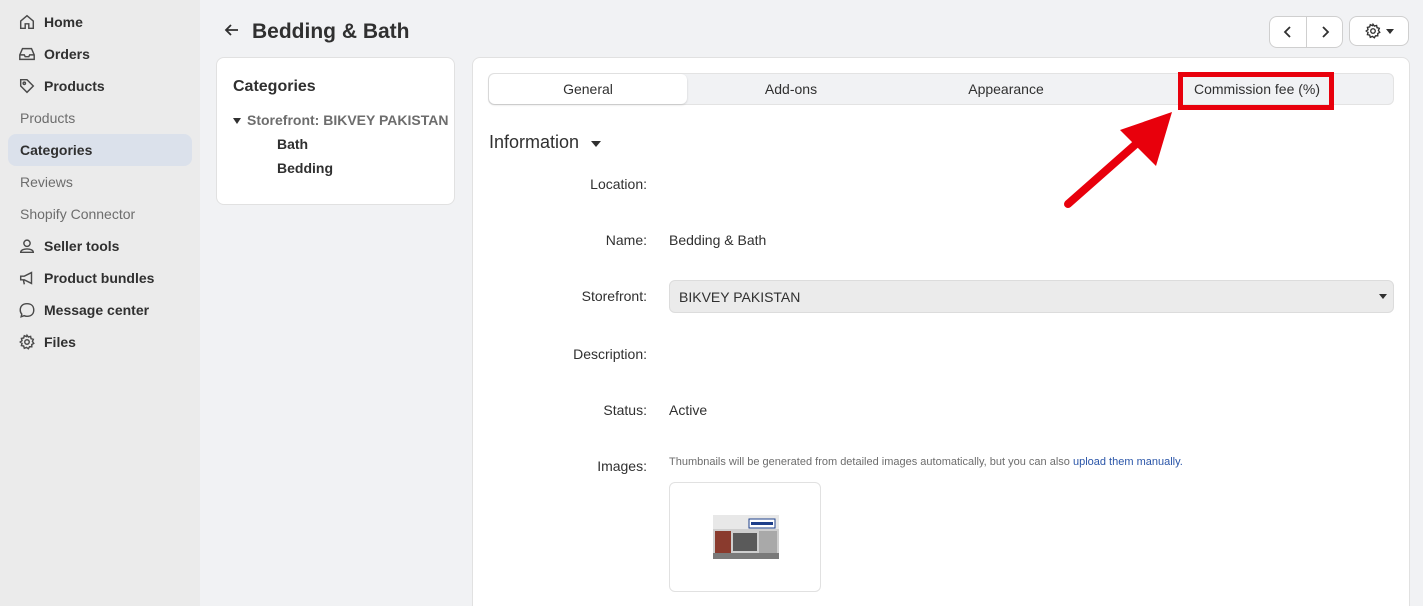  I want to click on nav-seller-tools-label: Seller tools, so click(82, 246).